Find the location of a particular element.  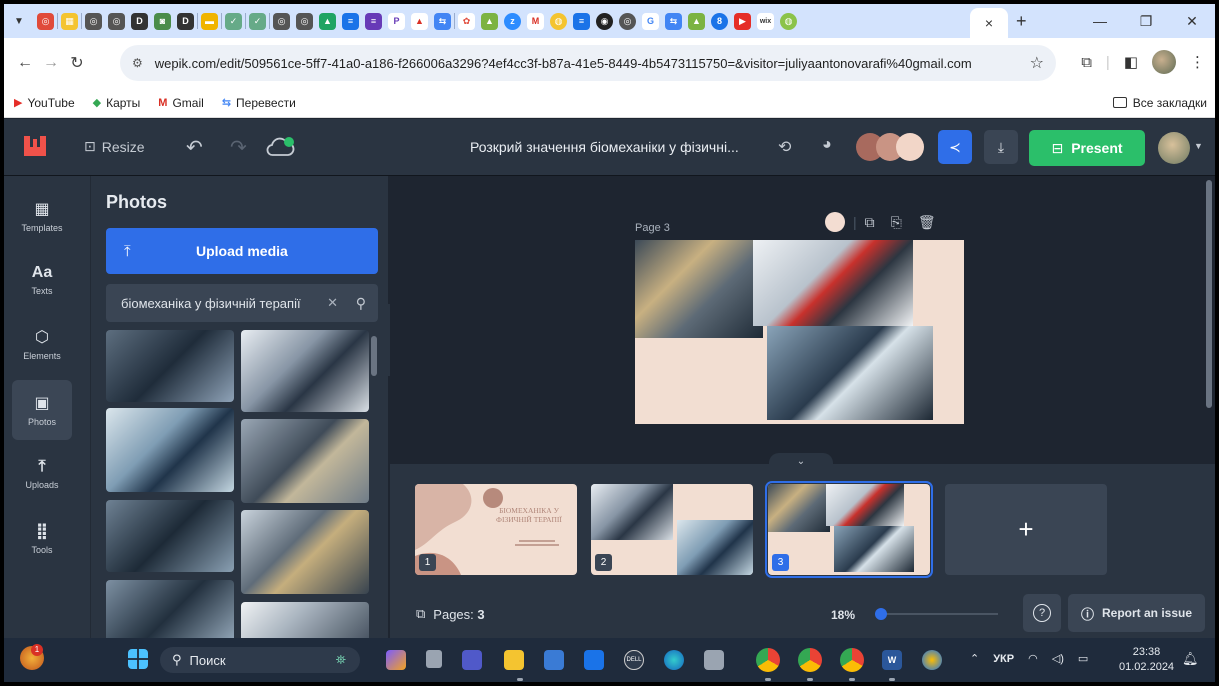

bookmark-star-icon: ☆ is located at coordinates (1037, 63).